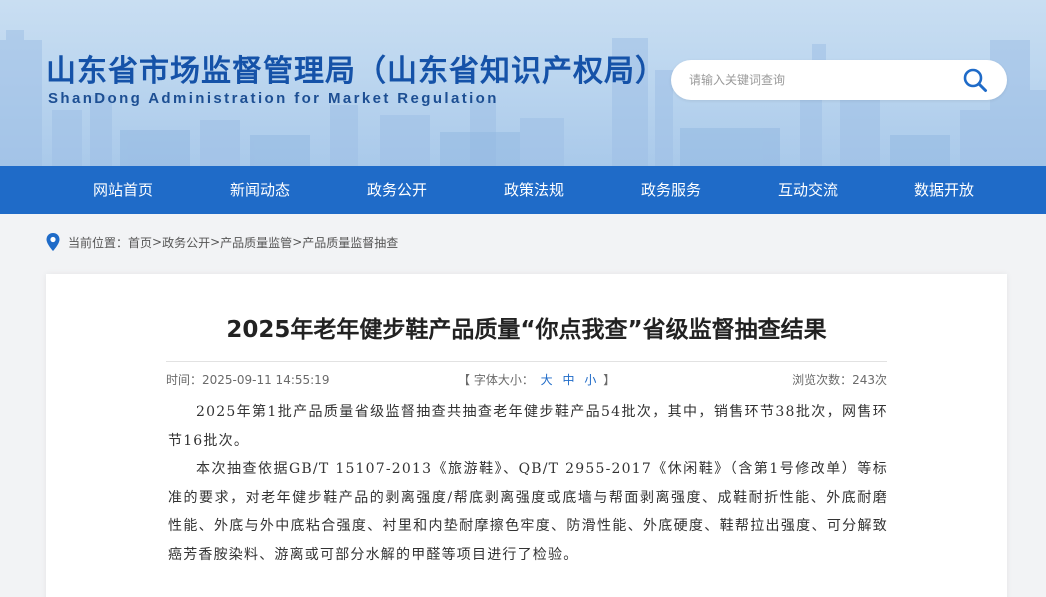 The width and height of the screenshot is (1046, 597). I want to click on breadcrumb-spot-check: 产品质量监督抽查, so click(350, 242).